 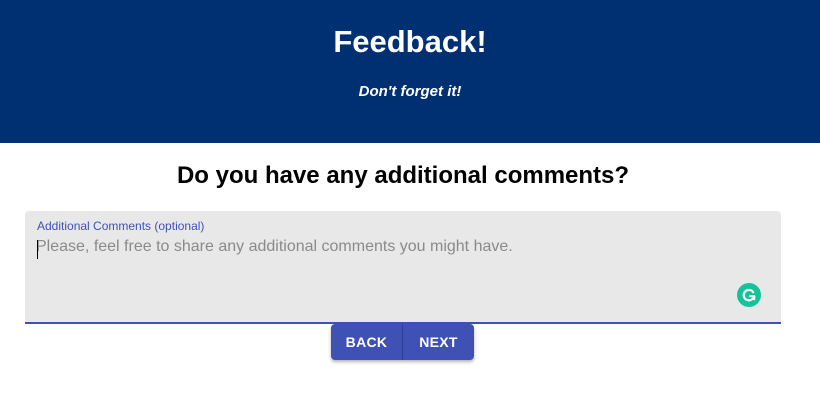 What do you see at coordinates (438, 342) in the screenshot?
I see `next-button: NEXT` at bounding box center [438, 342].